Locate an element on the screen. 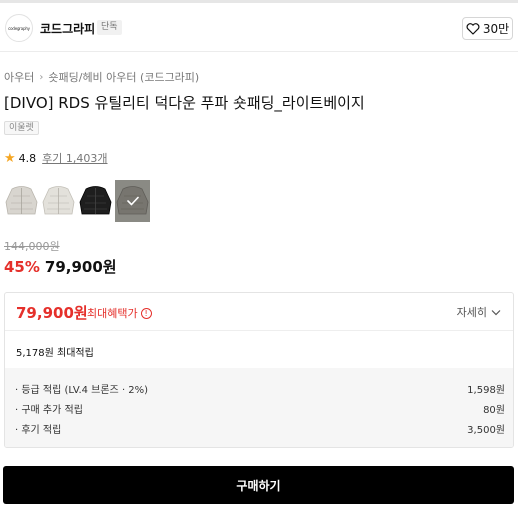 The width and height of the screenshot is (518, 518). brand-header: codegraphy 코드그라피 단독 30만 is located at coordinates (259, 28).